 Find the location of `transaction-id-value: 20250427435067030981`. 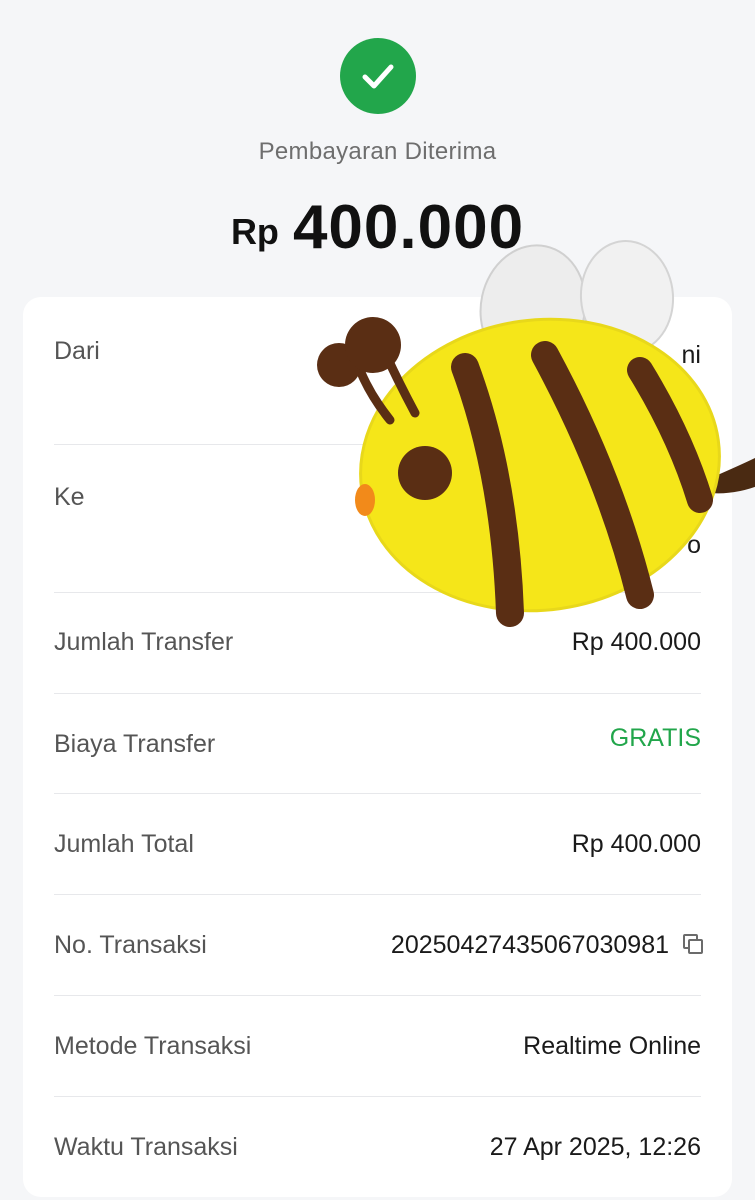

transaction-id-value: 20250427435067030981 is located at coordinates (529, 945).